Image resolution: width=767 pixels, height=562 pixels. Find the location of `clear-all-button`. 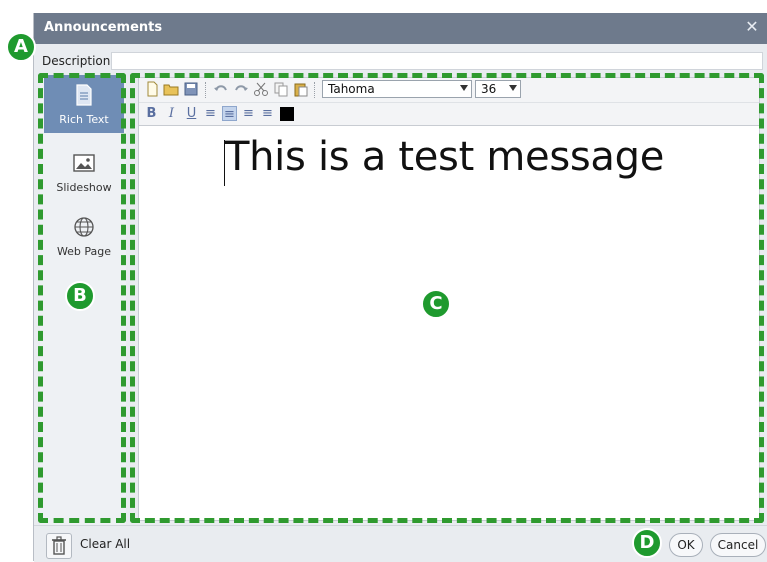

clear-all-button is located at coordinates (59, 546).